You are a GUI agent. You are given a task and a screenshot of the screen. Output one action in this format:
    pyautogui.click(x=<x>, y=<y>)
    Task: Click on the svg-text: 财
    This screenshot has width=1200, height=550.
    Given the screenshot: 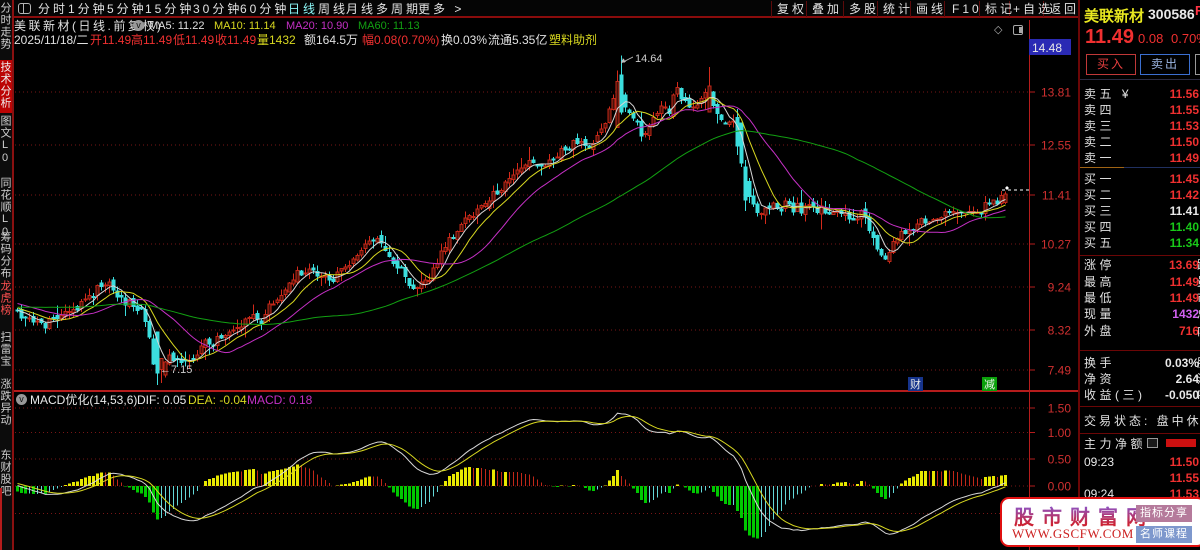 What is the action you would take?
    pyautogui.click(x=915, y=384)
    